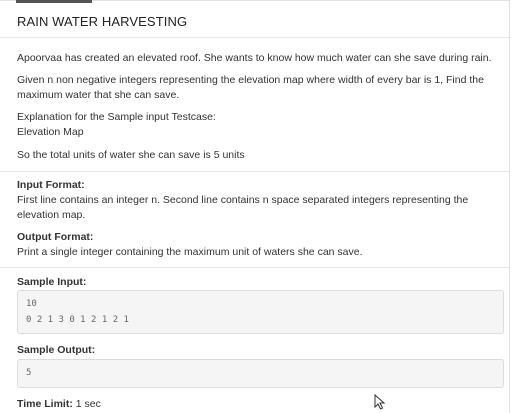 The image size is (520, 413). What do you see at coordinates (29, 373) in the screenshot?
I see `sample-output-line: 5` at bounding box center [29, 373].